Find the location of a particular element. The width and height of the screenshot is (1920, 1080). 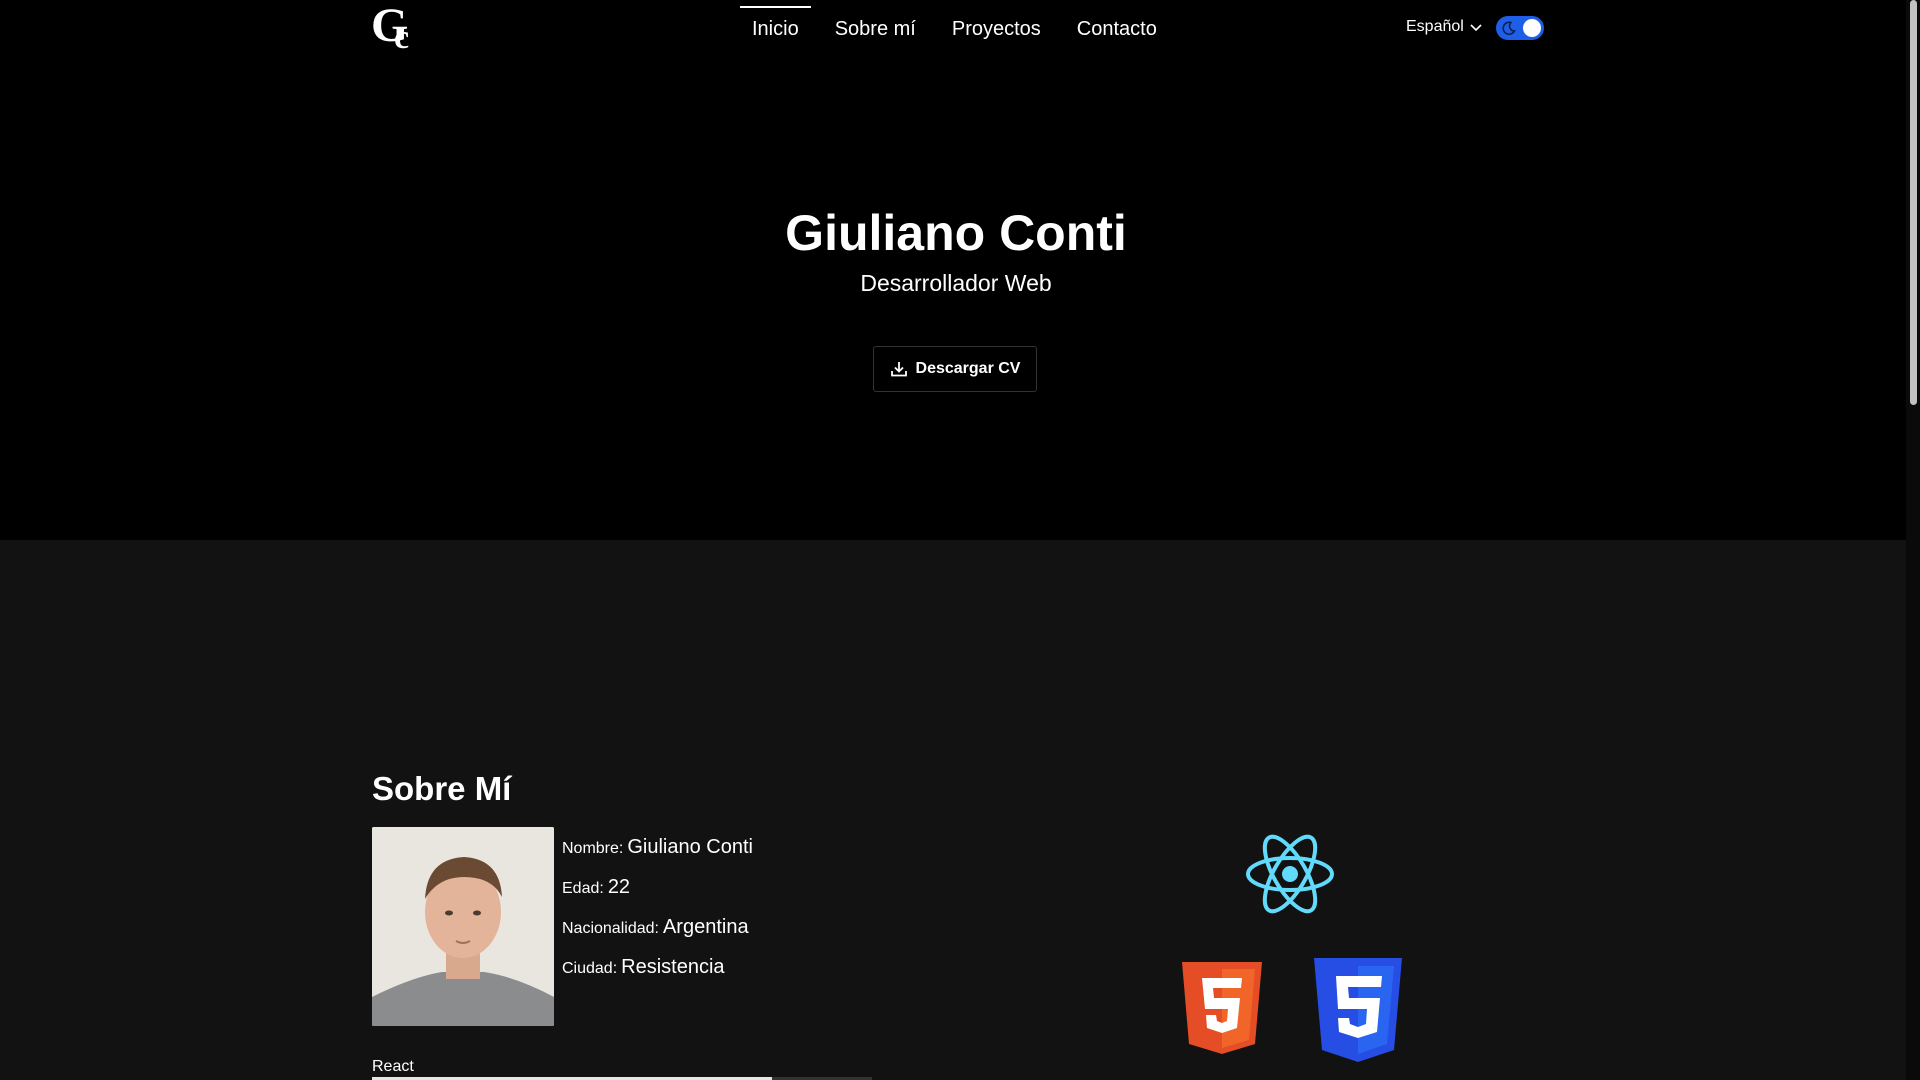

info-key: Ciudad: is located at coordinates (590, 968).